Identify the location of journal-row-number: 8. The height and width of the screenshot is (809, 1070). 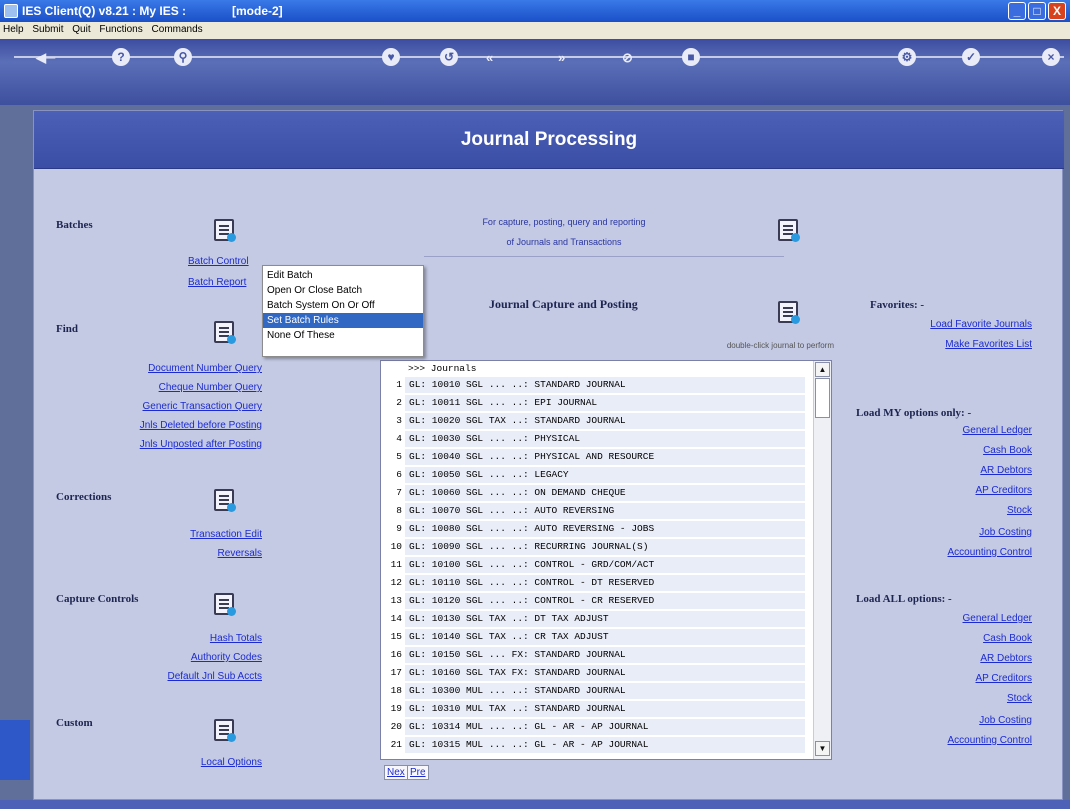
(393, 511).